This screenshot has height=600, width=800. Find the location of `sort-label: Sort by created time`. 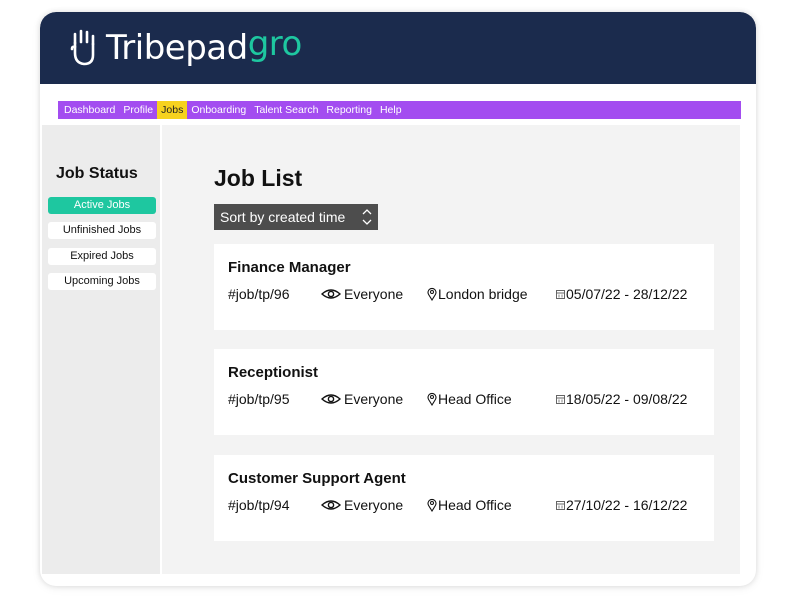

sort-label: Sort by created time is located at coordinates (283, 217).